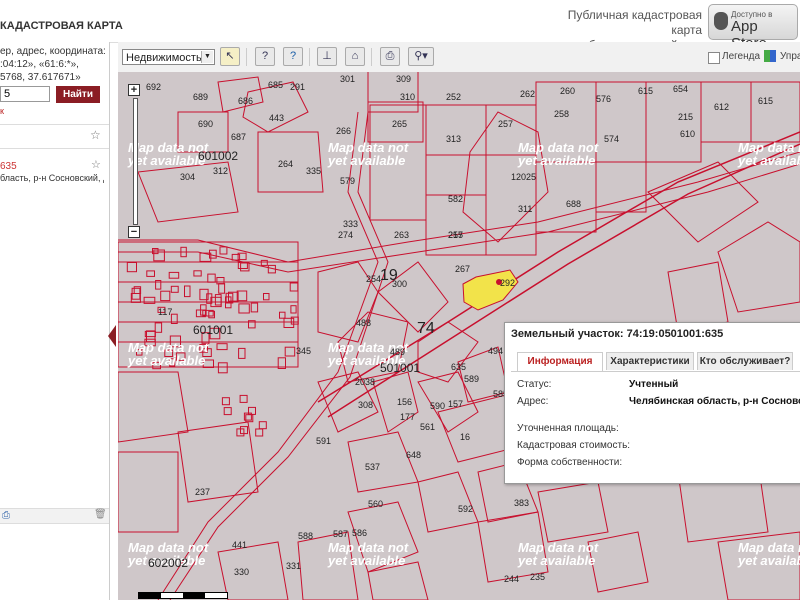 The width and height of the screenshot is (800, 600). Describe the element at coordinates (327, 56) in the screenshot. I see `measure-distance-button: ⊥` at that location.